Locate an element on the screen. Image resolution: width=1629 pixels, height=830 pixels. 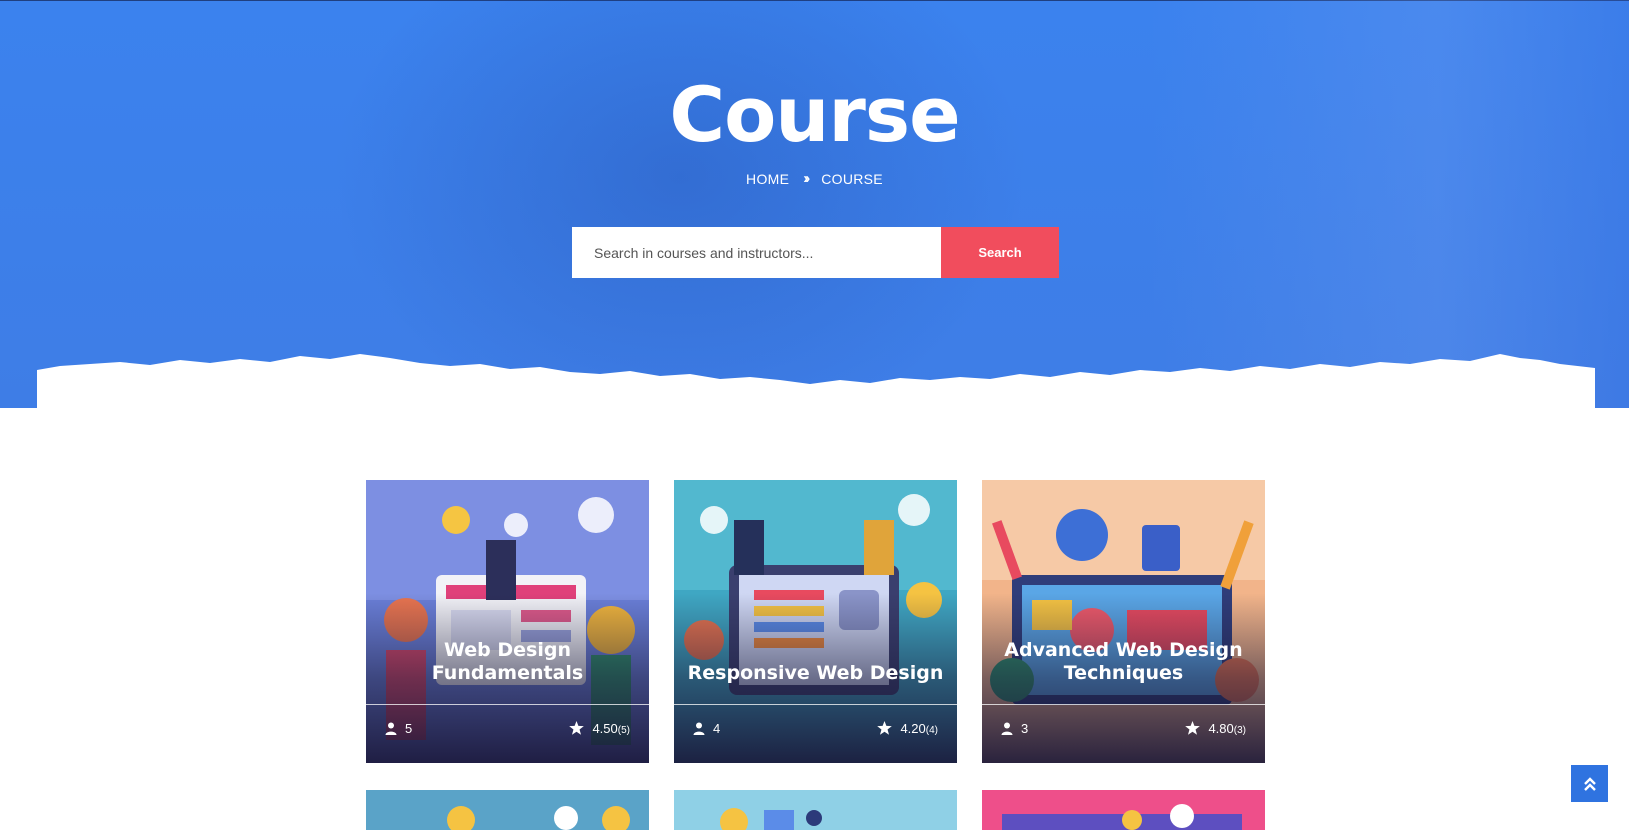
course-search-form: Search is located at coordinates (815, 252).